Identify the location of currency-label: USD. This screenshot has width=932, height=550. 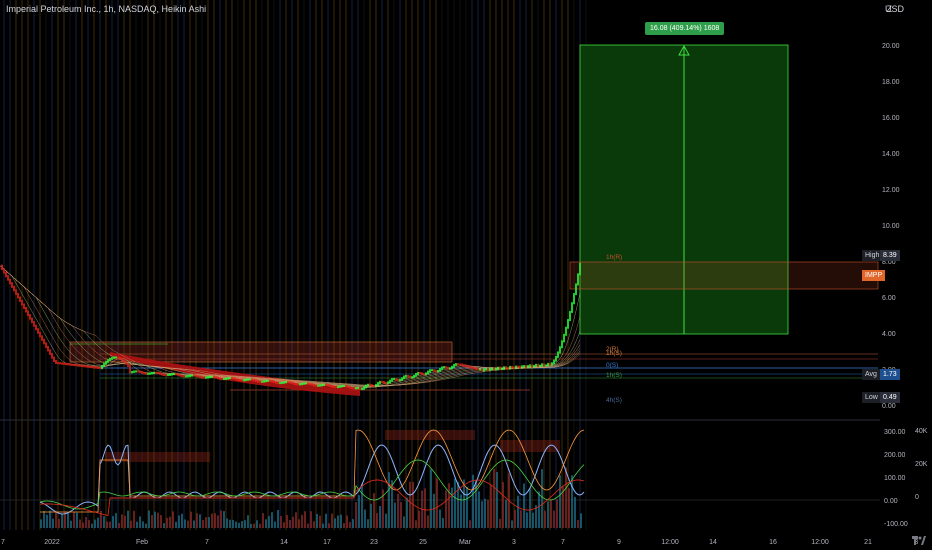
(894, 9).